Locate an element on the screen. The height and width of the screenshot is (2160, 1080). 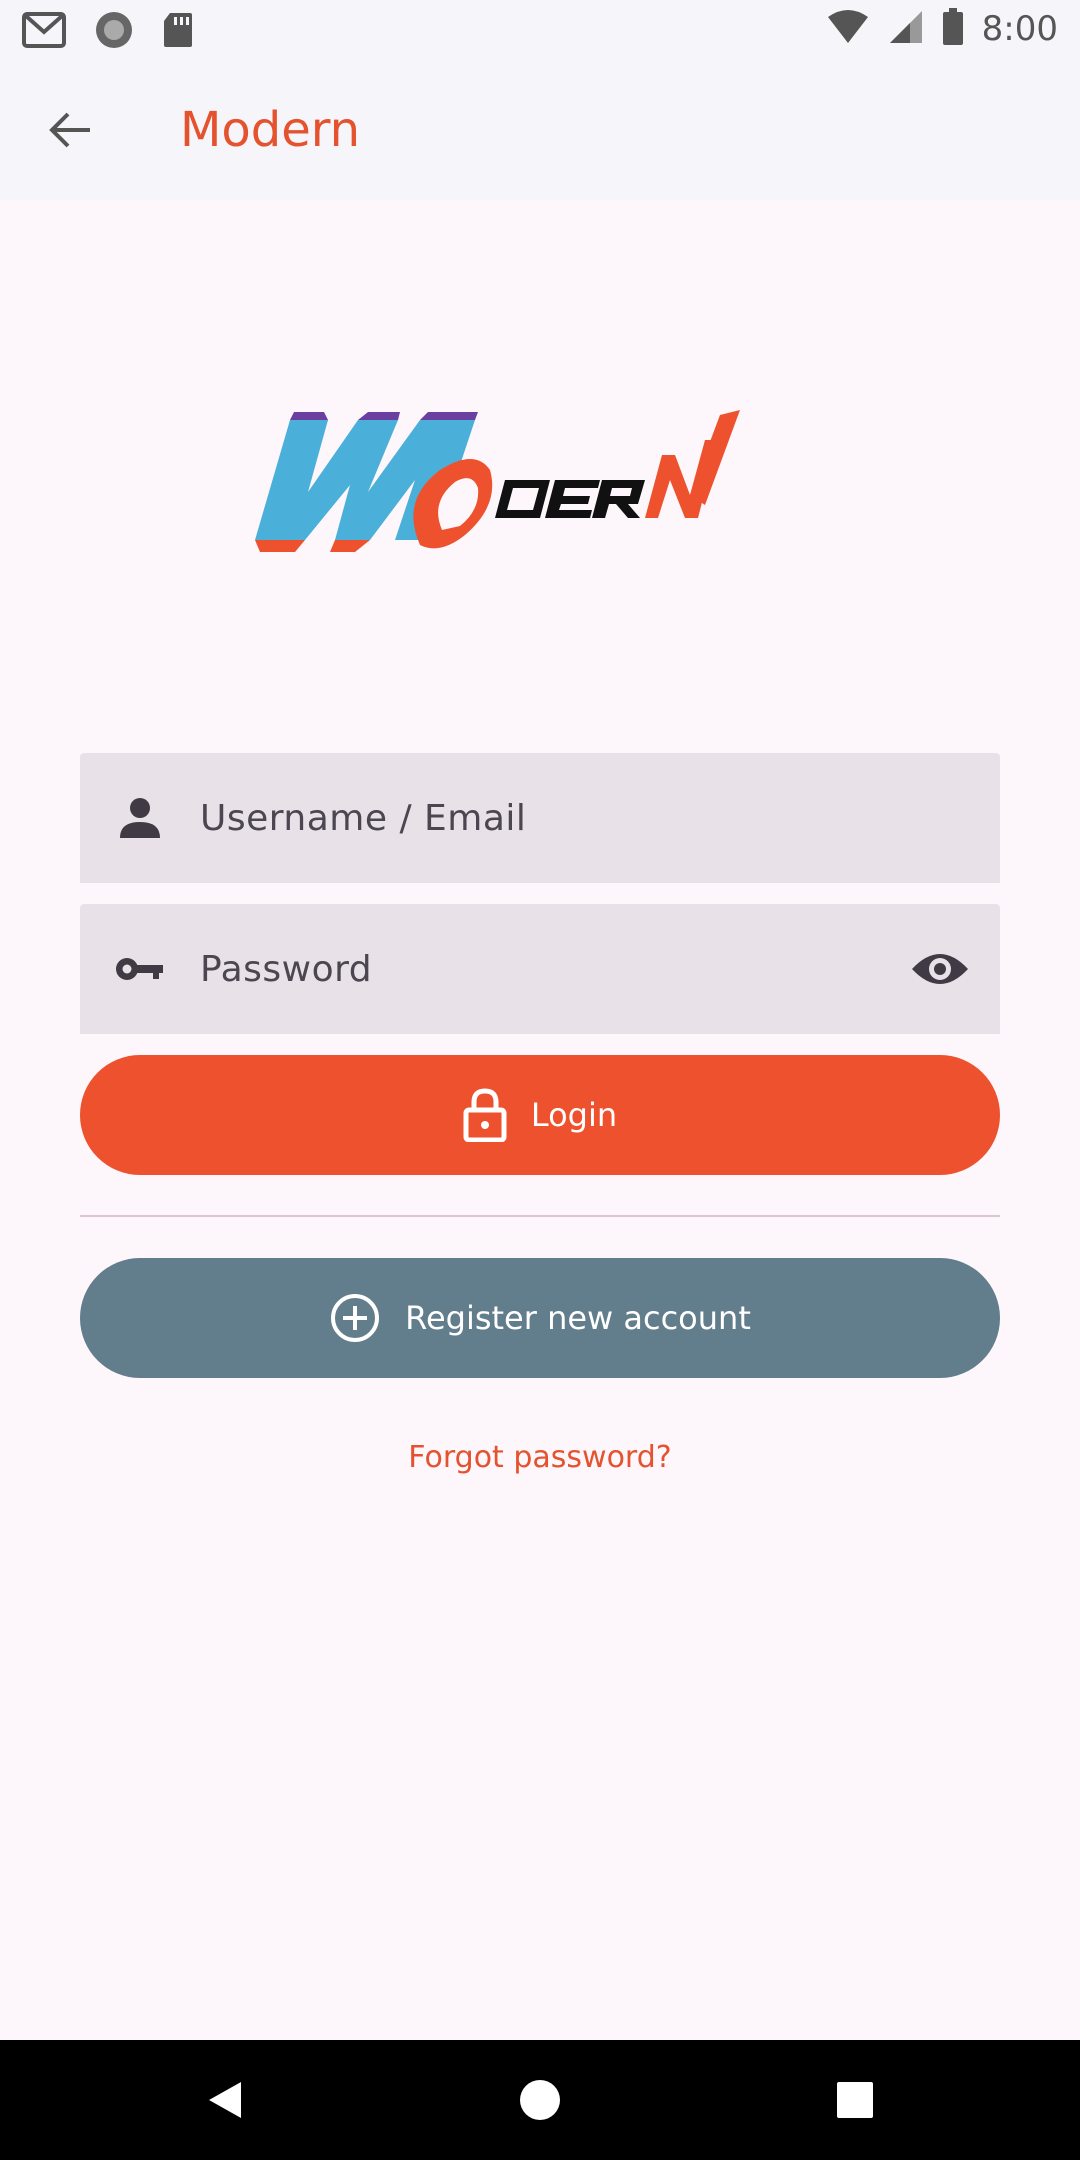
nav-back-button is located at coordinates (225, 2100).